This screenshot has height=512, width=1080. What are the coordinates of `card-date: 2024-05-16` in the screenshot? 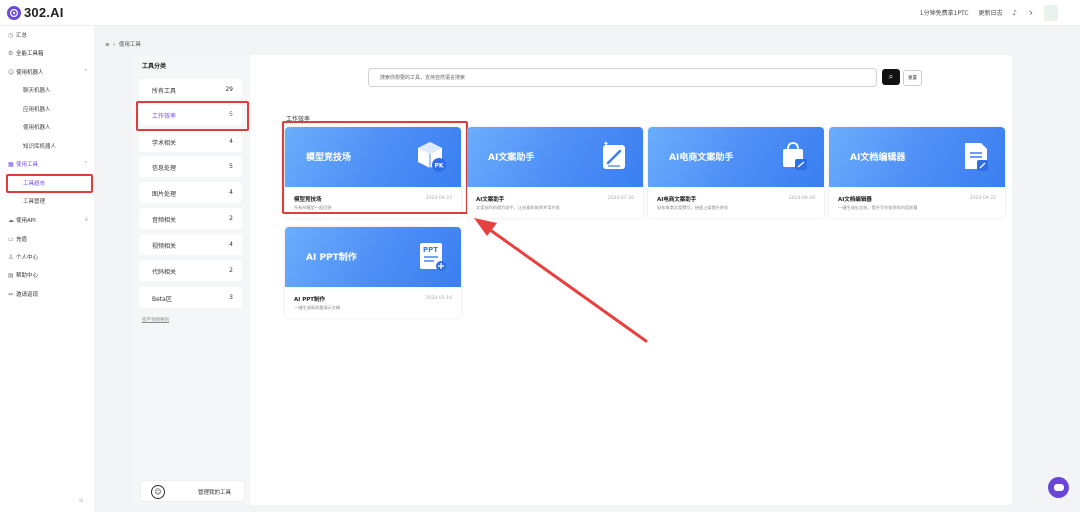 It's located at (438, 298).